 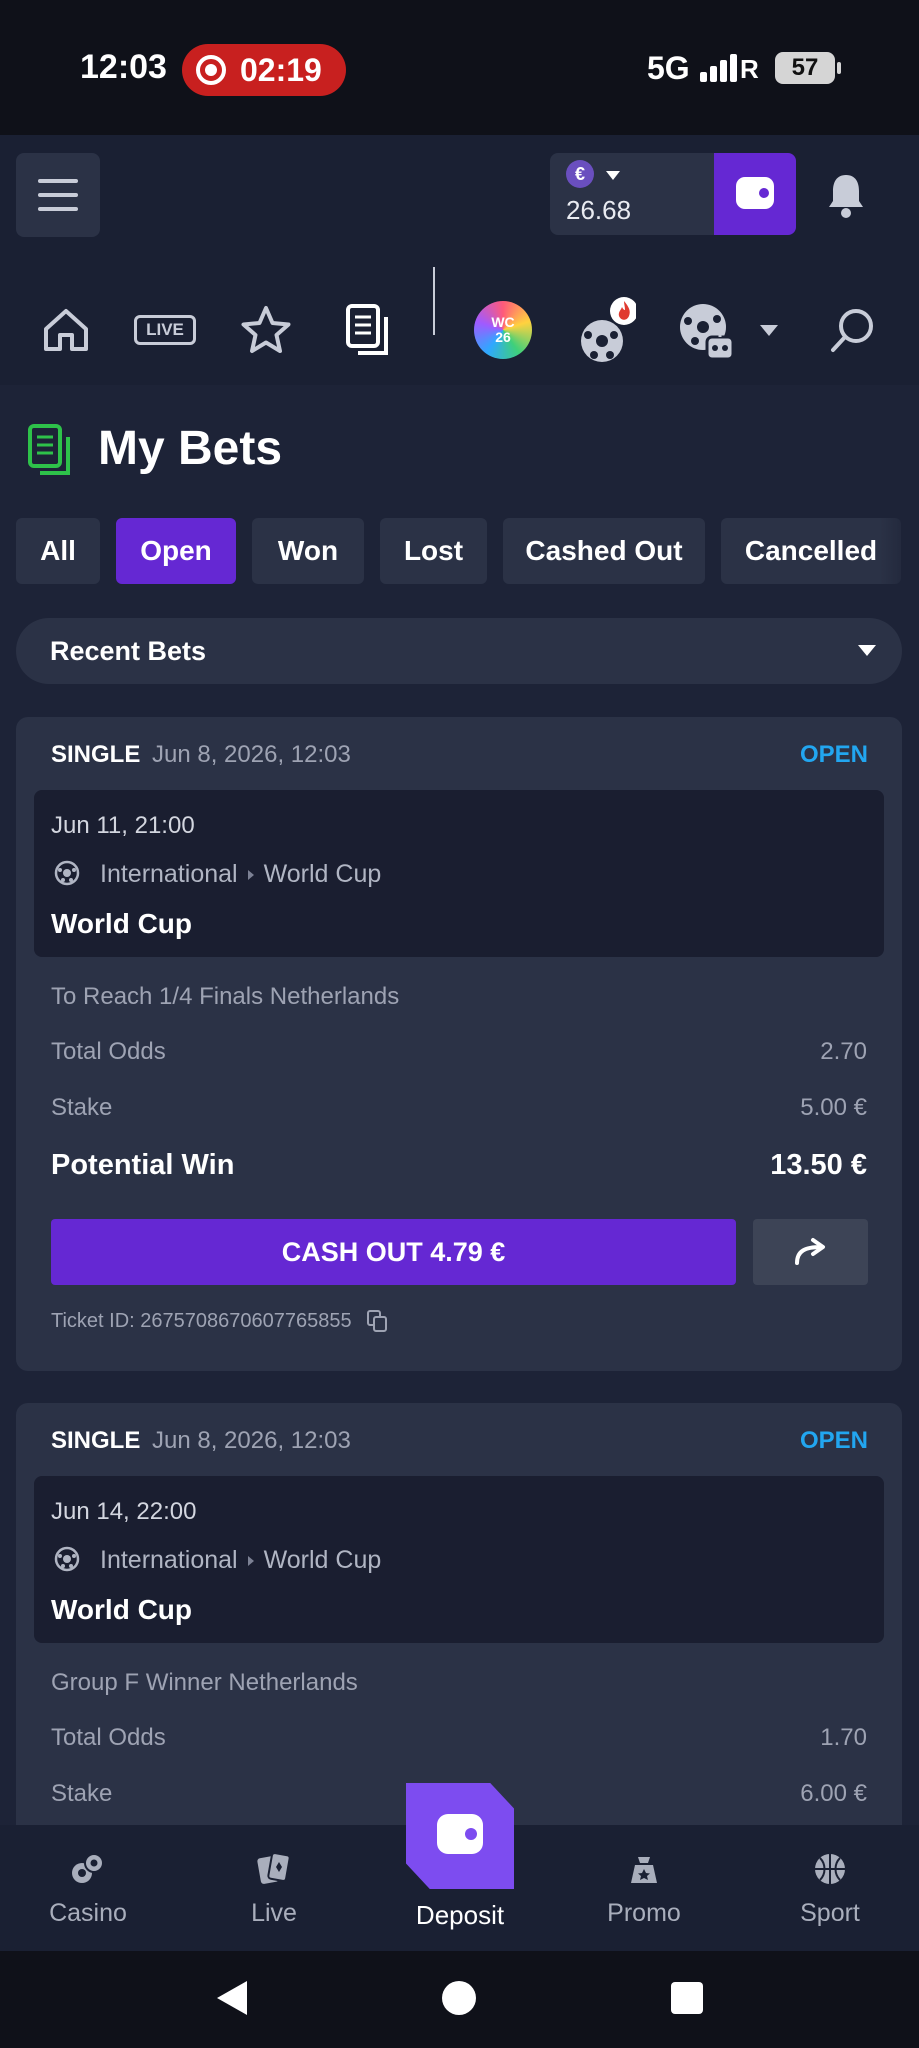 I want to click on wallet-button, so click(x=755, y=194).